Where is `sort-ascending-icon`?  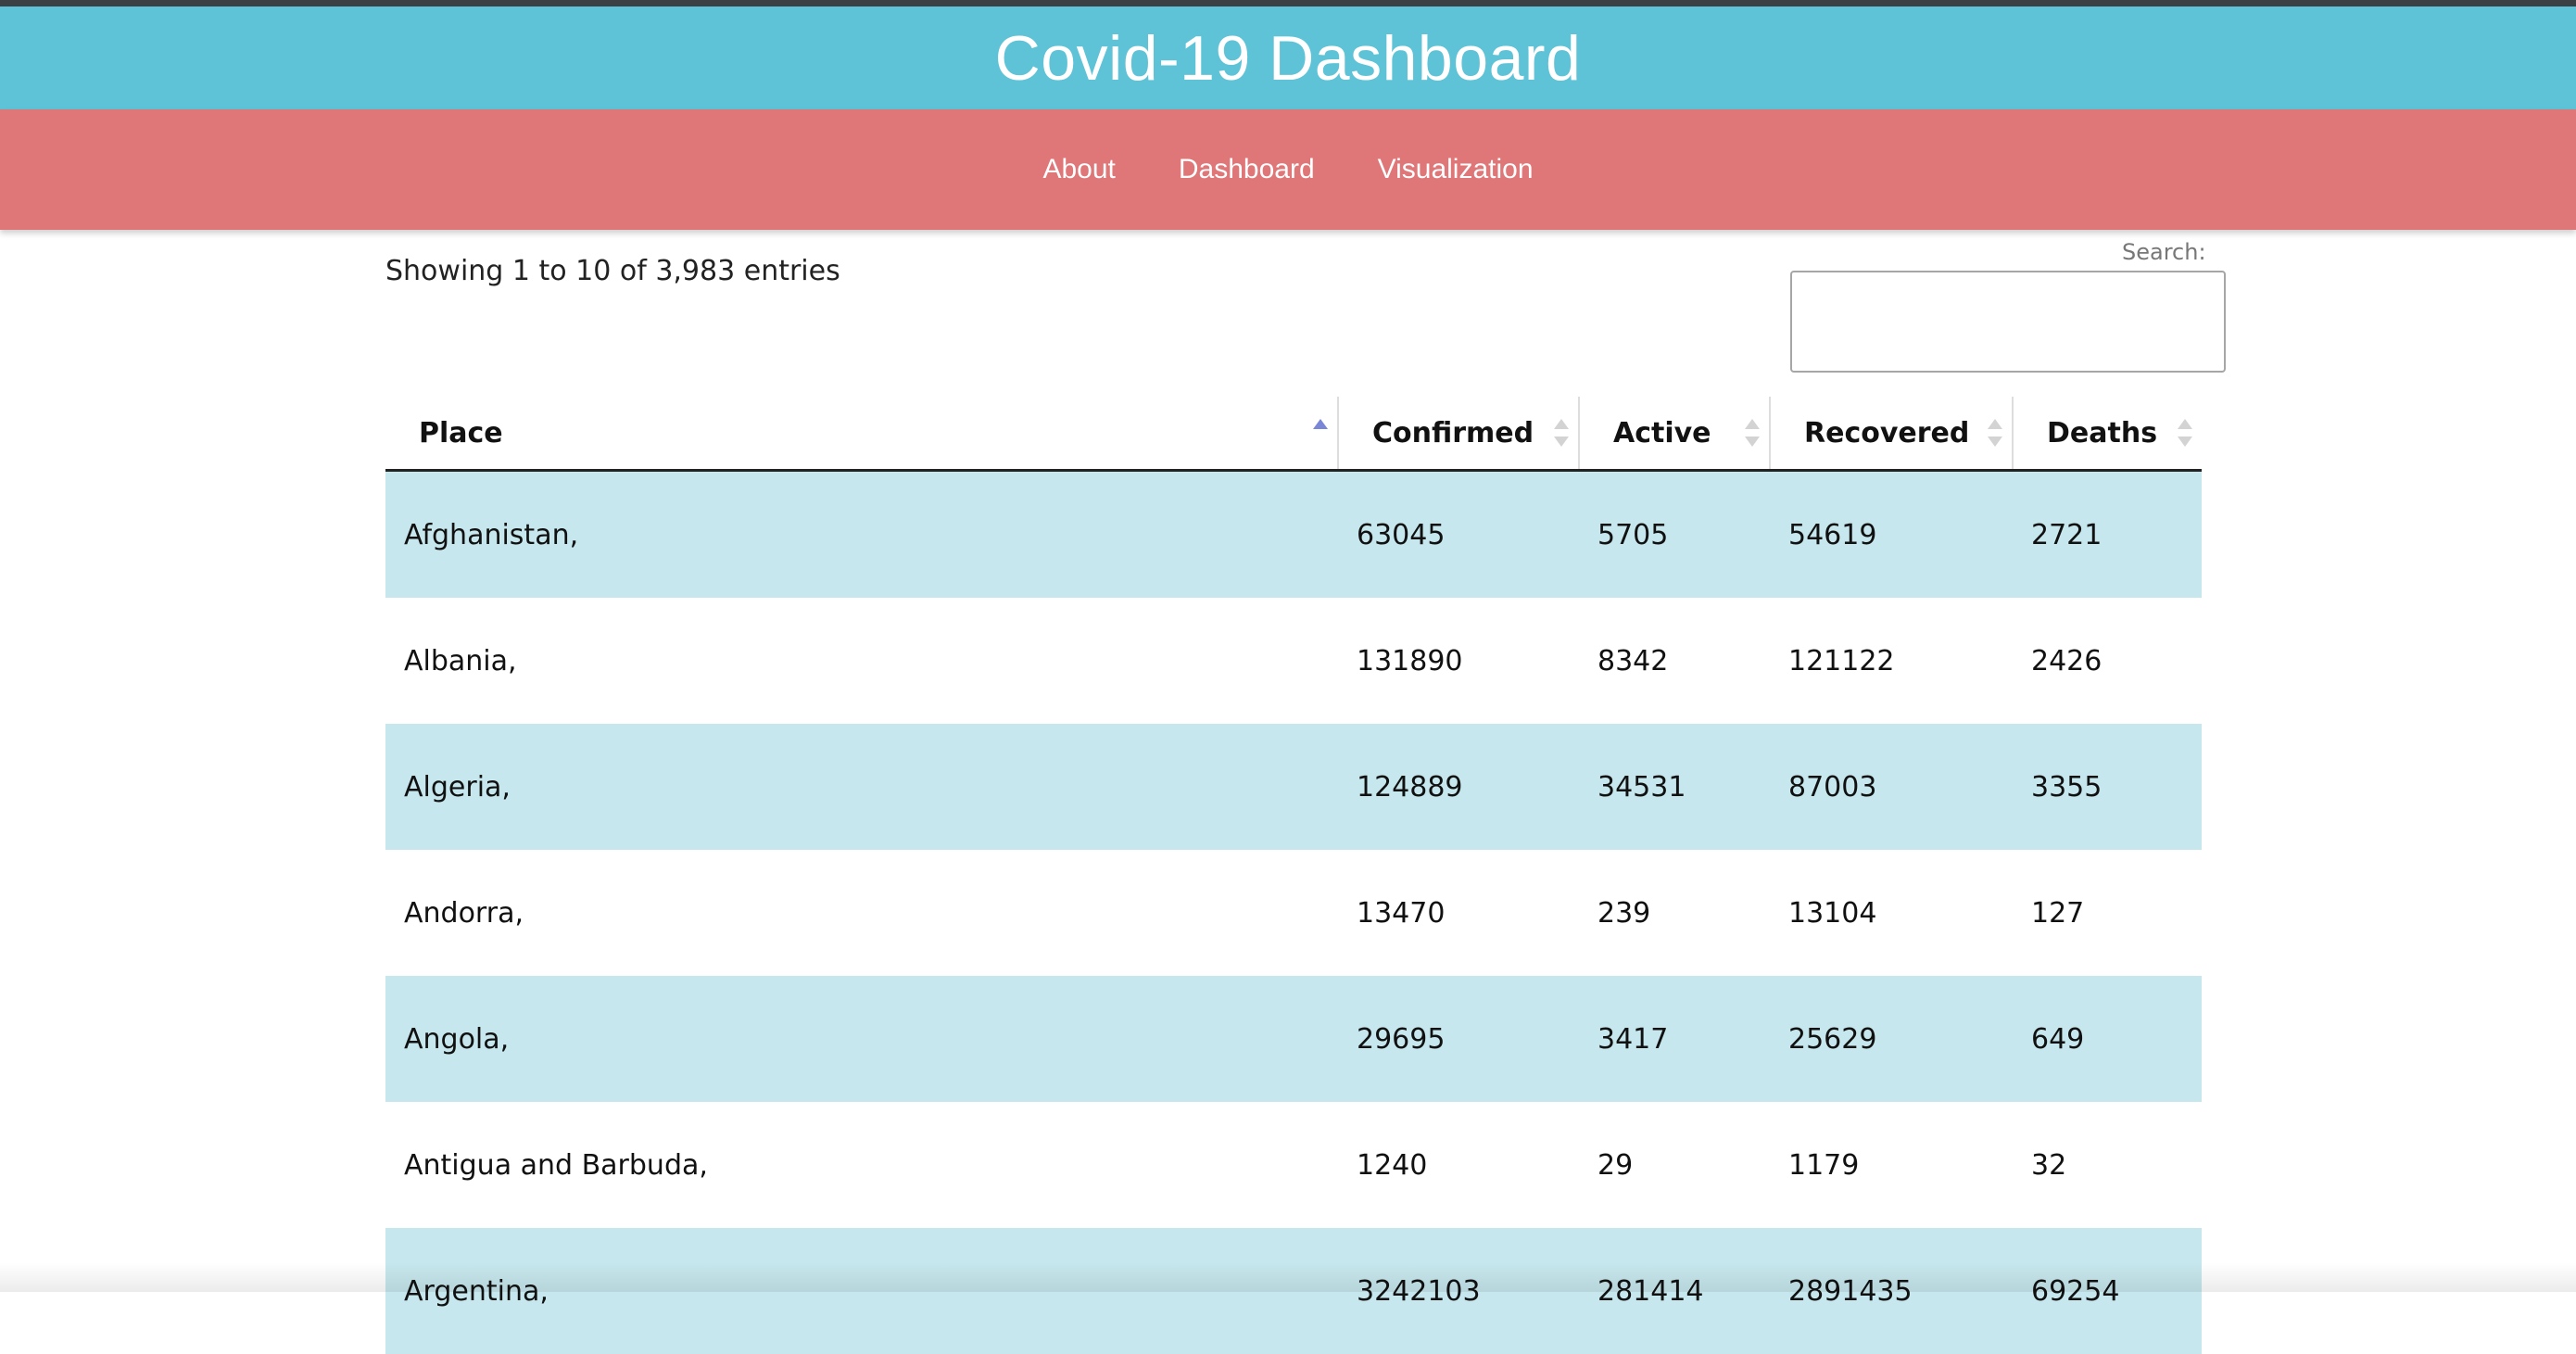
sort-ascending-icon is located at coordinates (1320, 433).